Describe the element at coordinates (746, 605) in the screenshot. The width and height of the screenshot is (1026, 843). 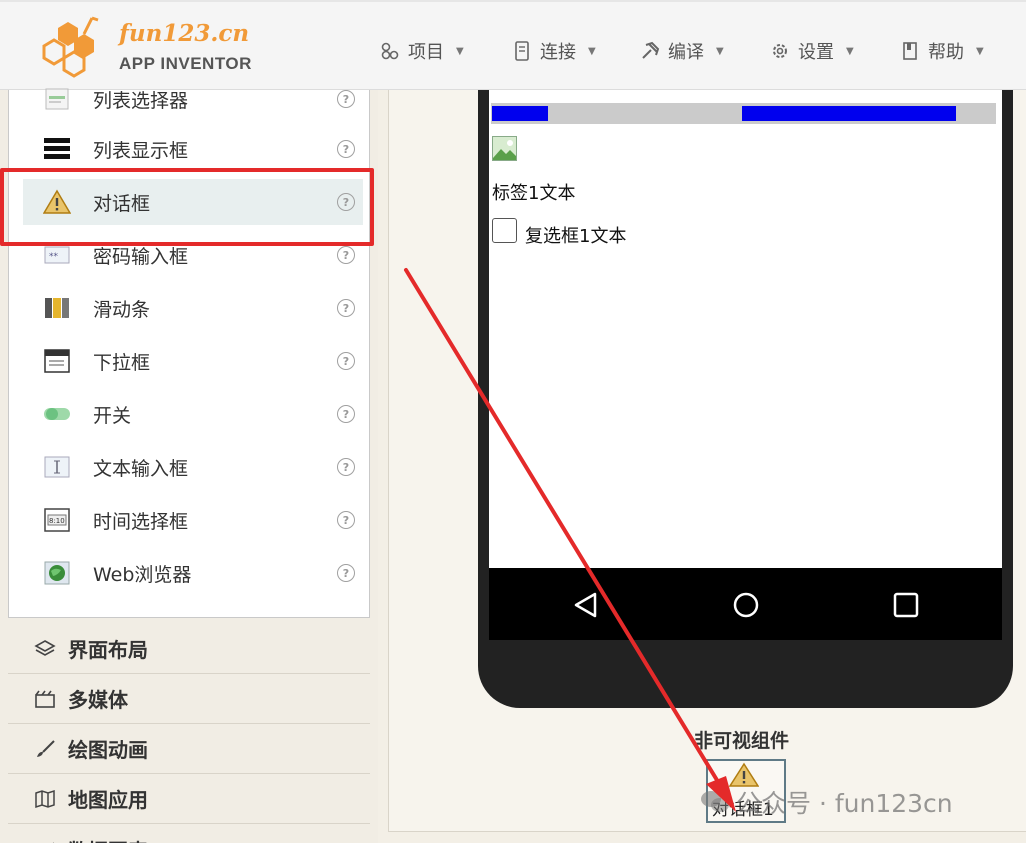
I see `home-circle-icon` at that location.